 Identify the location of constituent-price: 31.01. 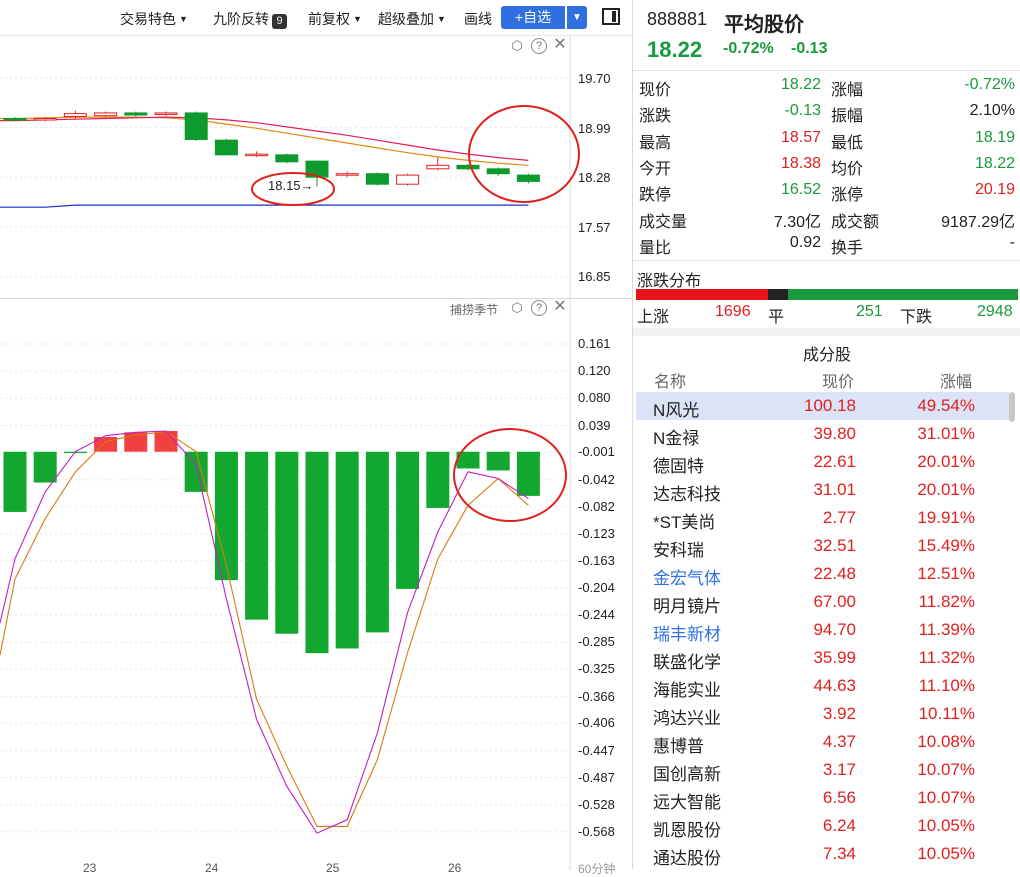
(834, 489).